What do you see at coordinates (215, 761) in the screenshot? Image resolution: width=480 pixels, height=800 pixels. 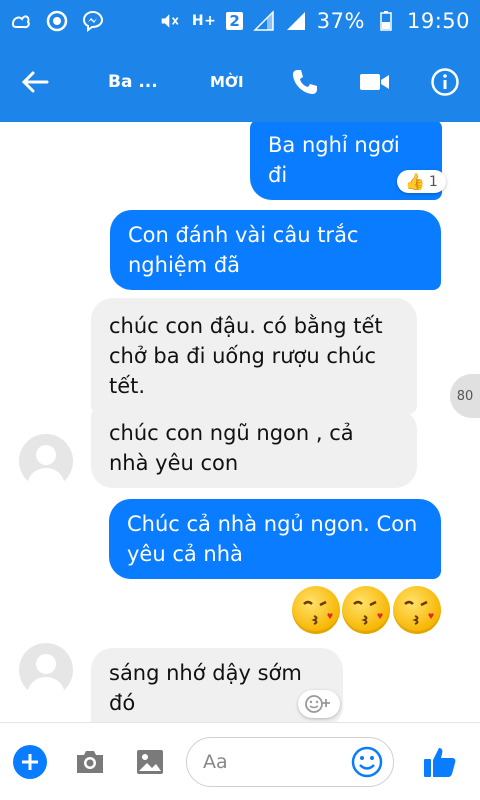 I see `message-input-placeholder: Aa` at bounding box center [215, 761].